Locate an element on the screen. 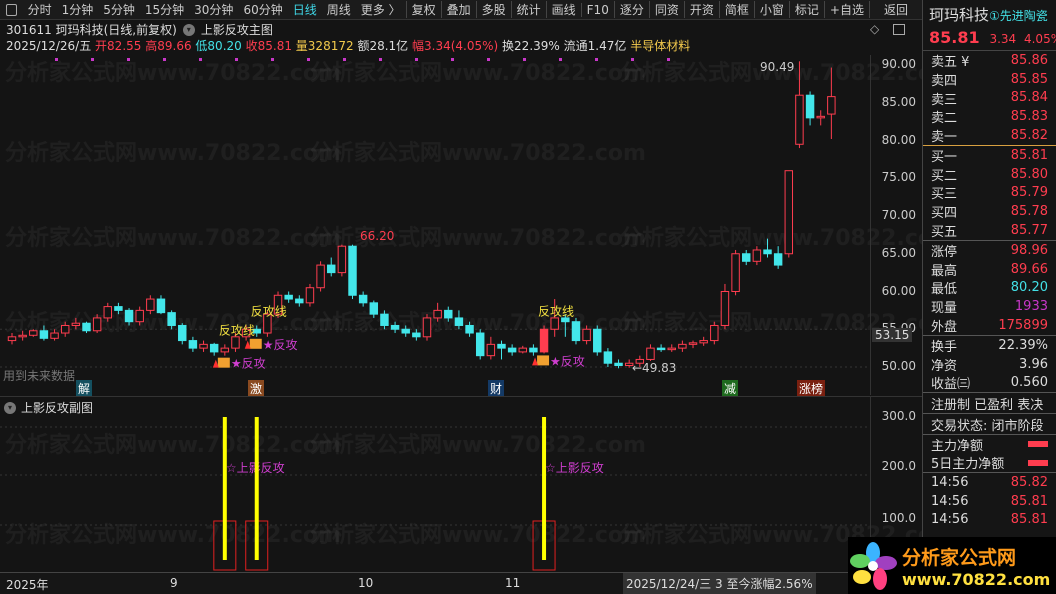 This screenshot has height=594, width=1056. indicator-name: 上影反攻主图 is located at coordinates (237, 29).